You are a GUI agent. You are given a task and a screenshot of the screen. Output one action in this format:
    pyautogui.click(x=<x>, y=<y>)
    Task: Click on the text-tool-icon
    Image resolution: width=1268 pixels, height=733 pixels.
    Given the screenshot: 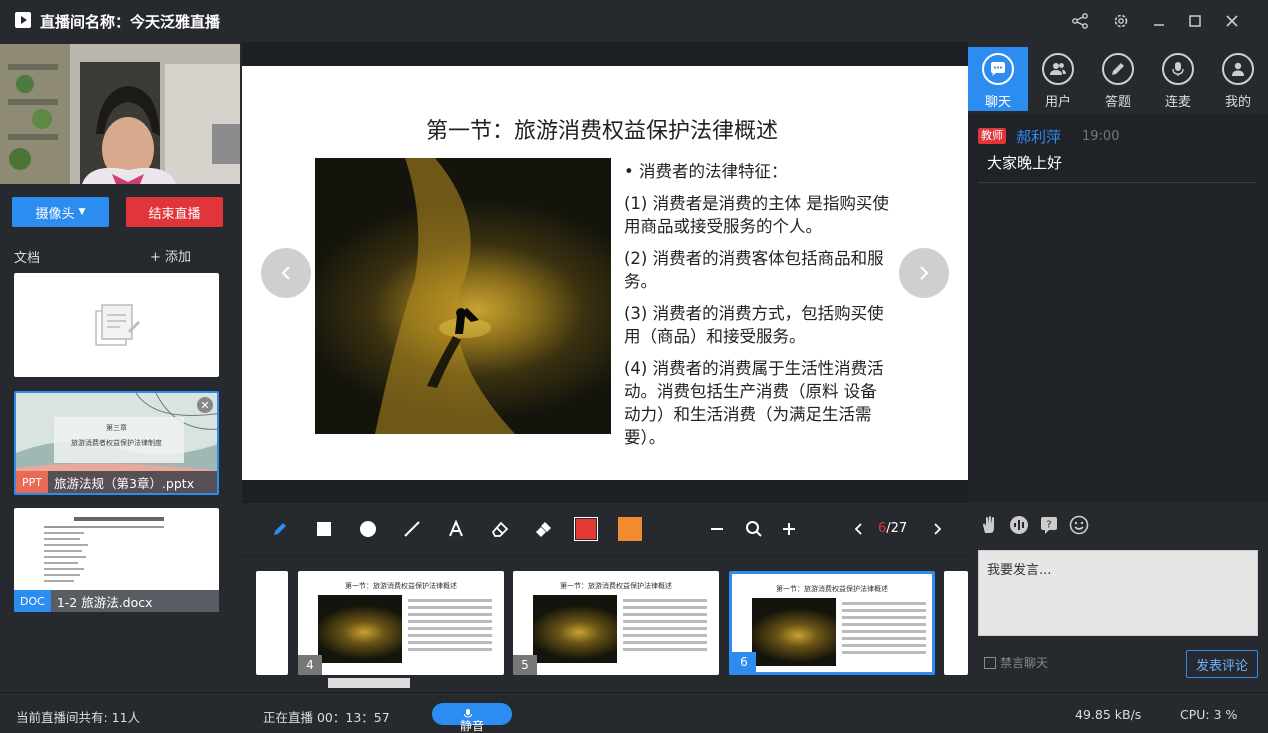 What is the action you would take?
    pyautogui.click(x=456, y=529)
    